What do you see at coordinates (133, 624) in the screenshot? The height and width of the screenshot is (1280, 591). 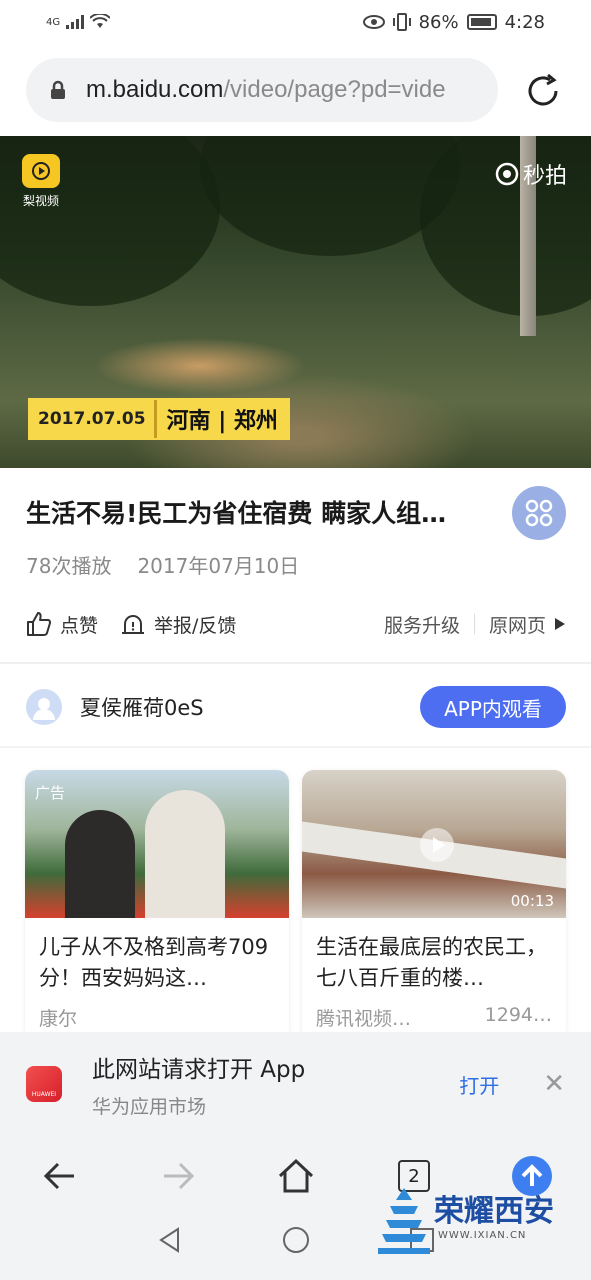 I see `alert-bell-icon` at bounding box center [133, 624].